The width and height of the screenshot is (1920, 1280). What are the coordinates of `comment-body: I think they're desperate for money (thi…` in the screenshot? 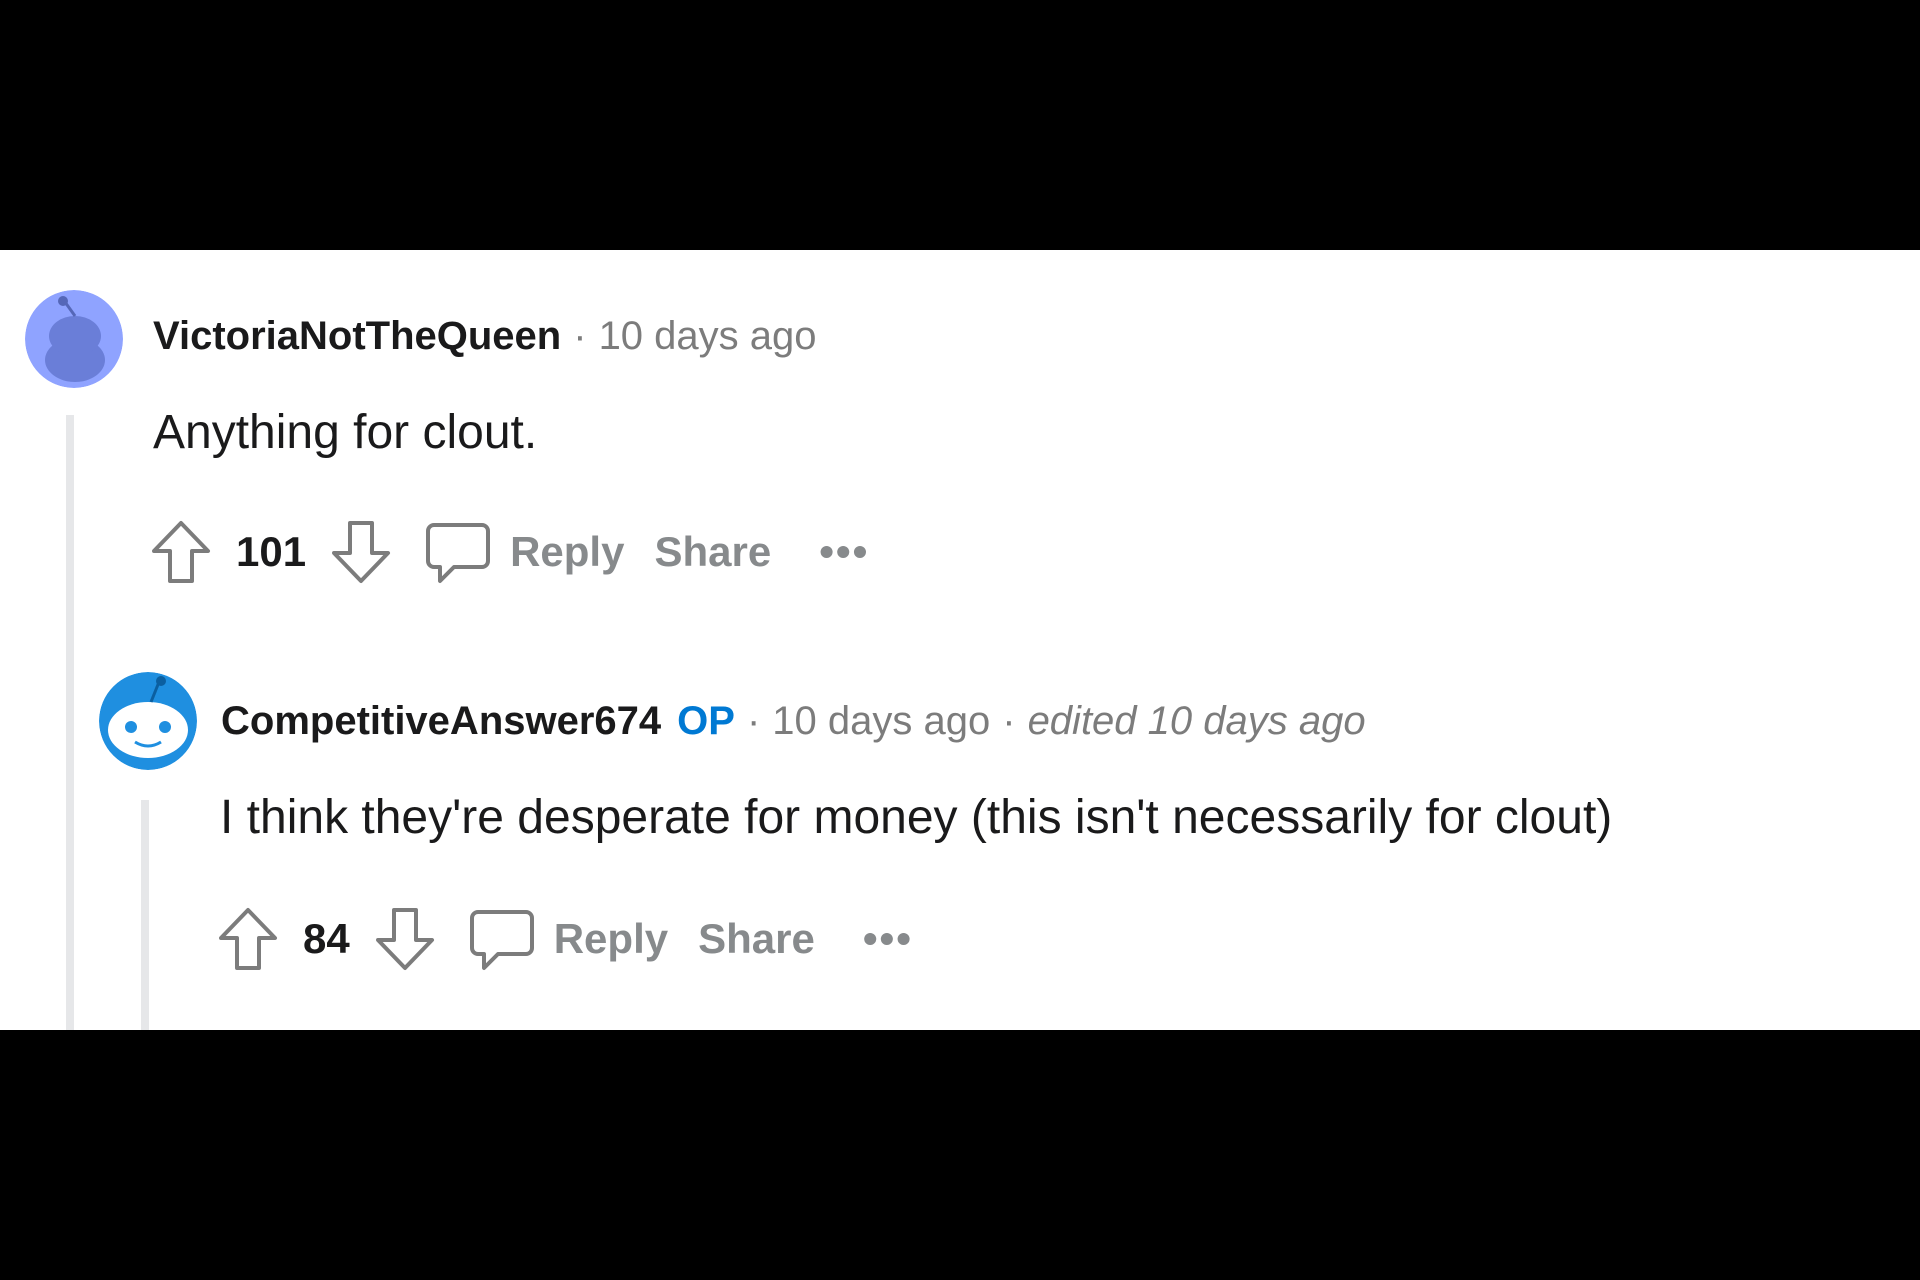 It's located at (916, 817).